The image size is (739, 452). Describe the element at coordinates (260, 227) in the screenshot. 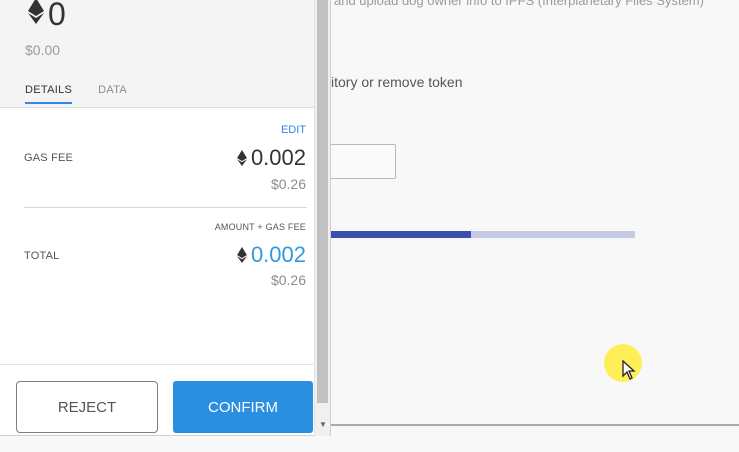

I see `total-sub-label: AMOUNT + GAS FEE` at that location.